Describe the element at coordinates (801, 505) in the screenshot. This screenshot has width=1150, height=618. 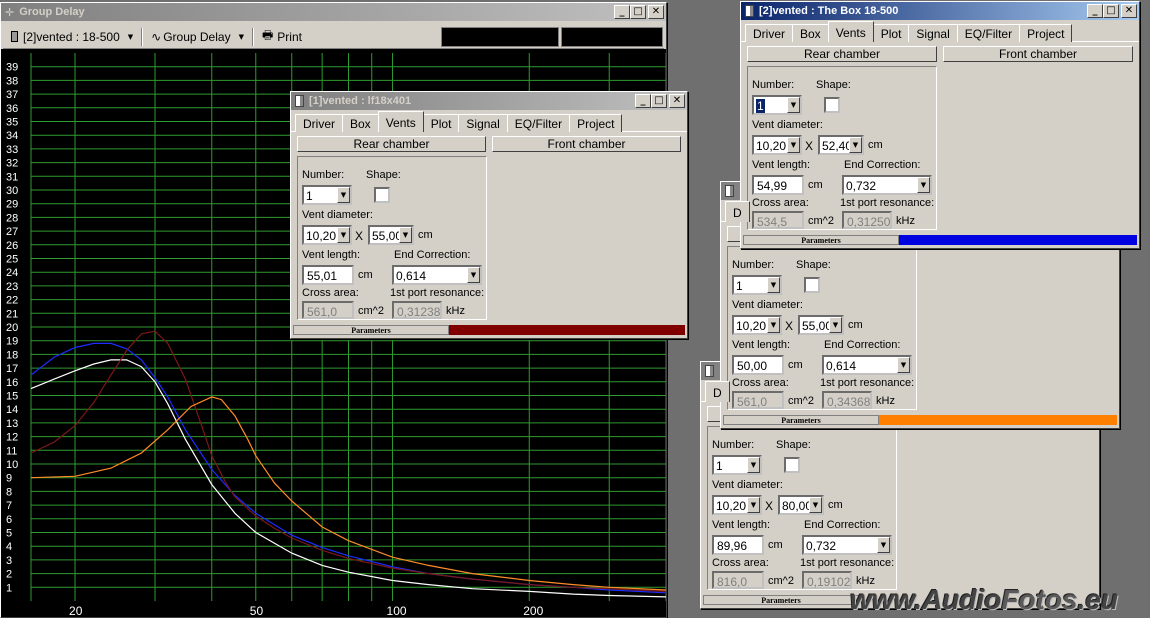
I see `vent-diameter-2-select: 80,00 ▼` at that location.